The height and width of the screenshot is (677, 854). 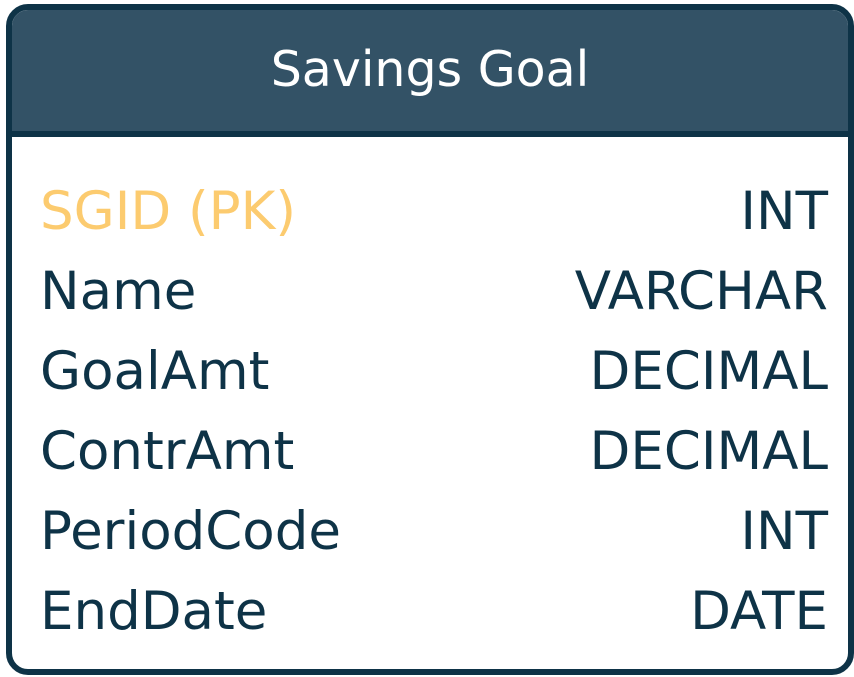 I want to click on field-name: Name, so click(x=118, y=291).